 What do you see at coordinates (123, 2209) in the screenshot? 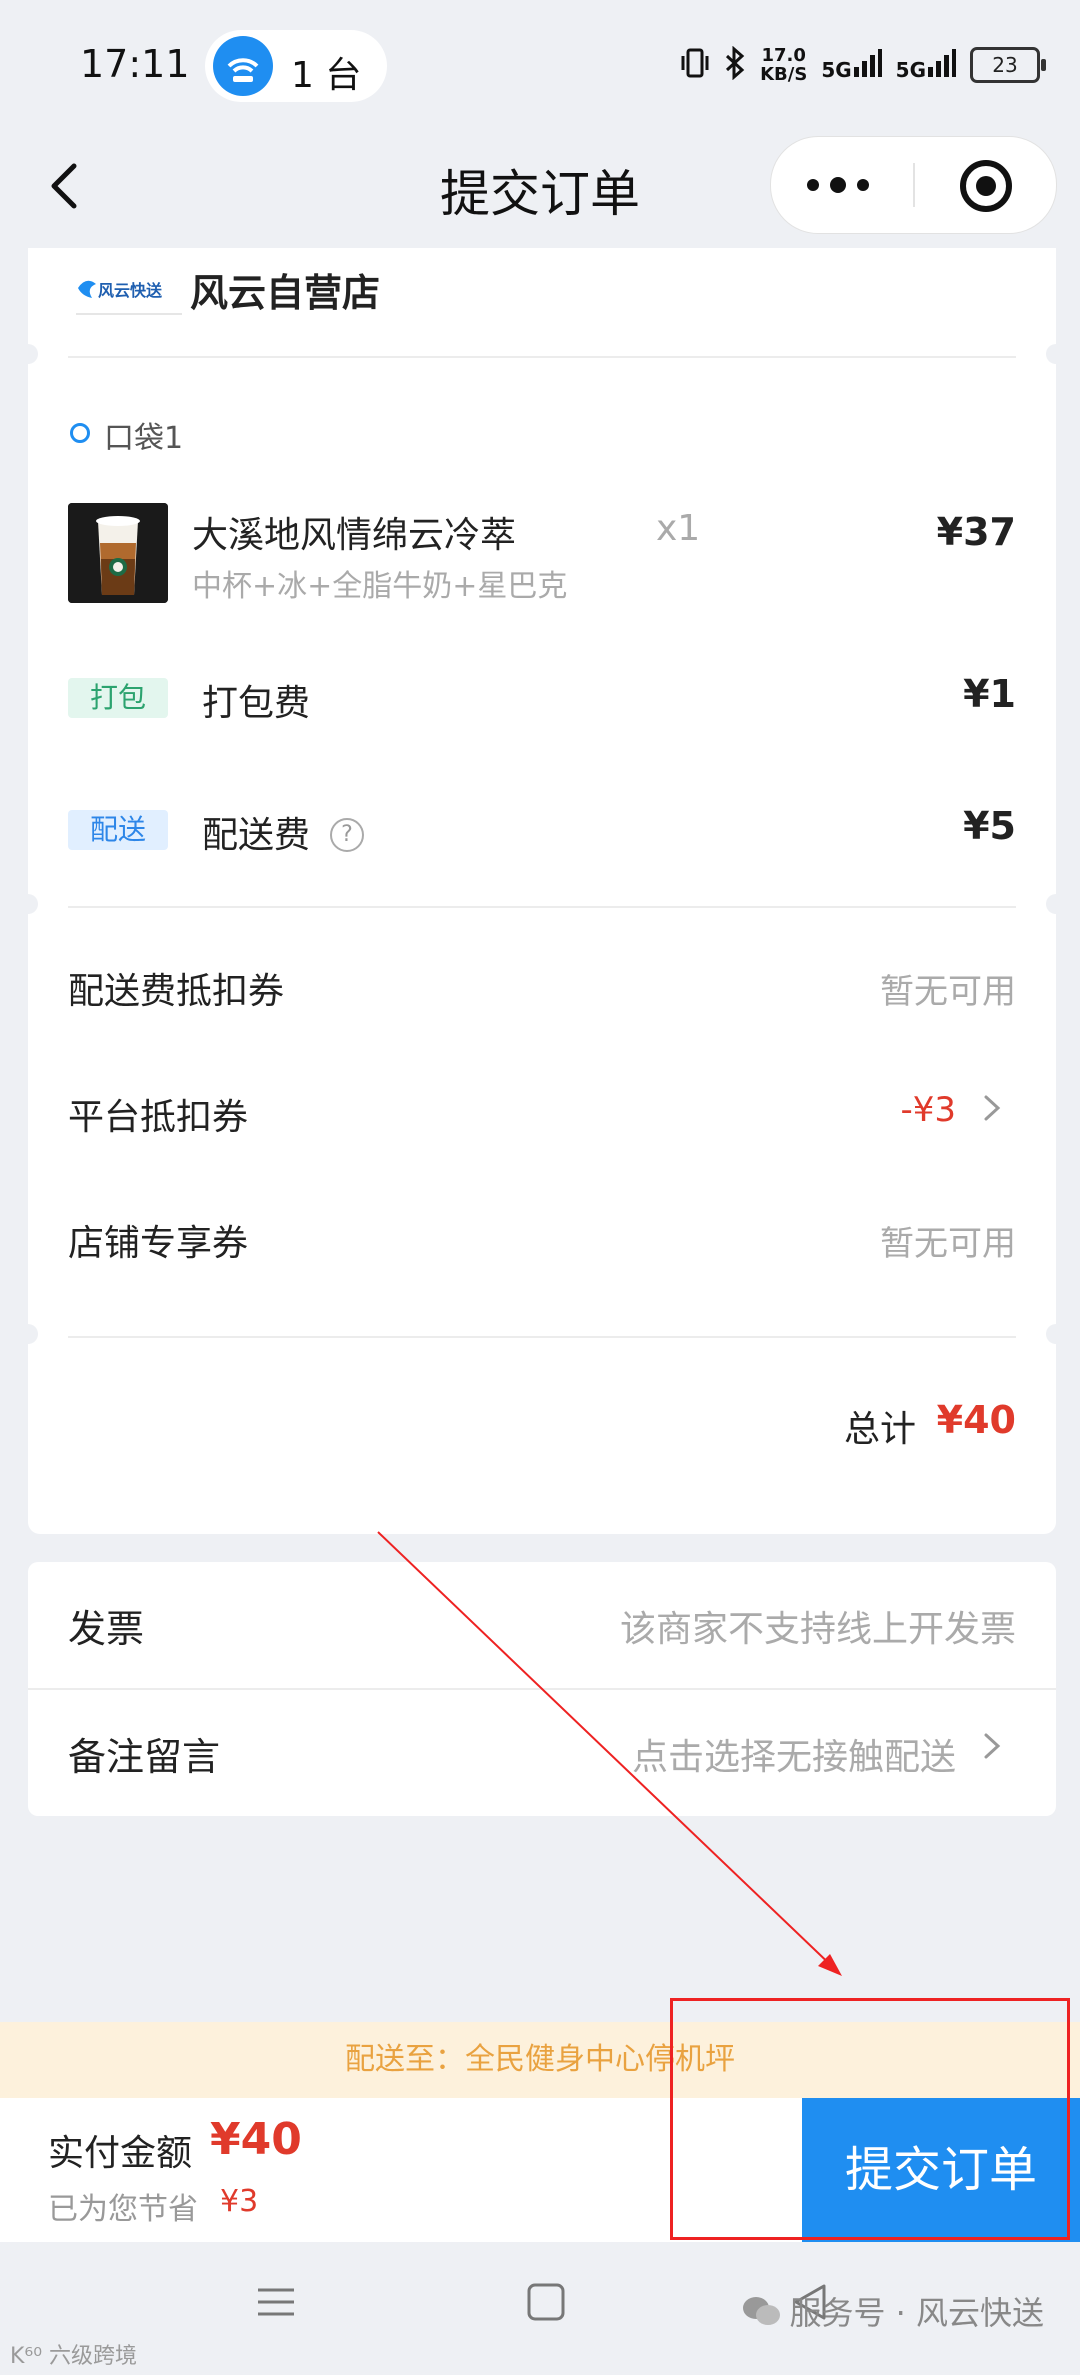
I see `saved-label: 已为您节省` at bounding box center [123, 2209].